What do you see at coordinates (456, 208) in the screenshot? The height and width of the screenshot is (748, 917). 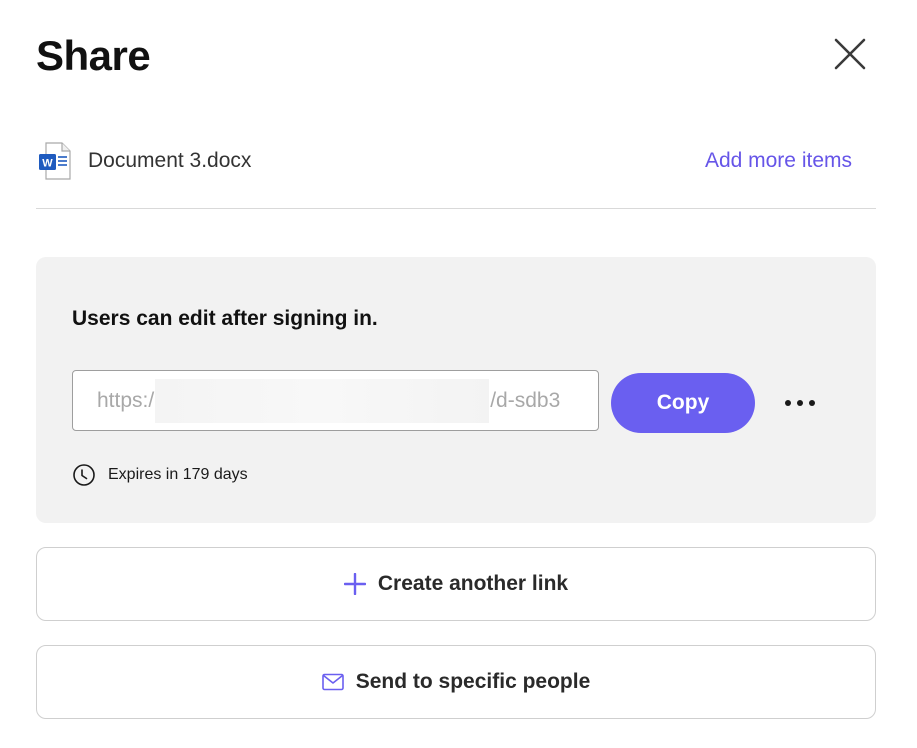 I see `divider` at bounding box center [456, 208].